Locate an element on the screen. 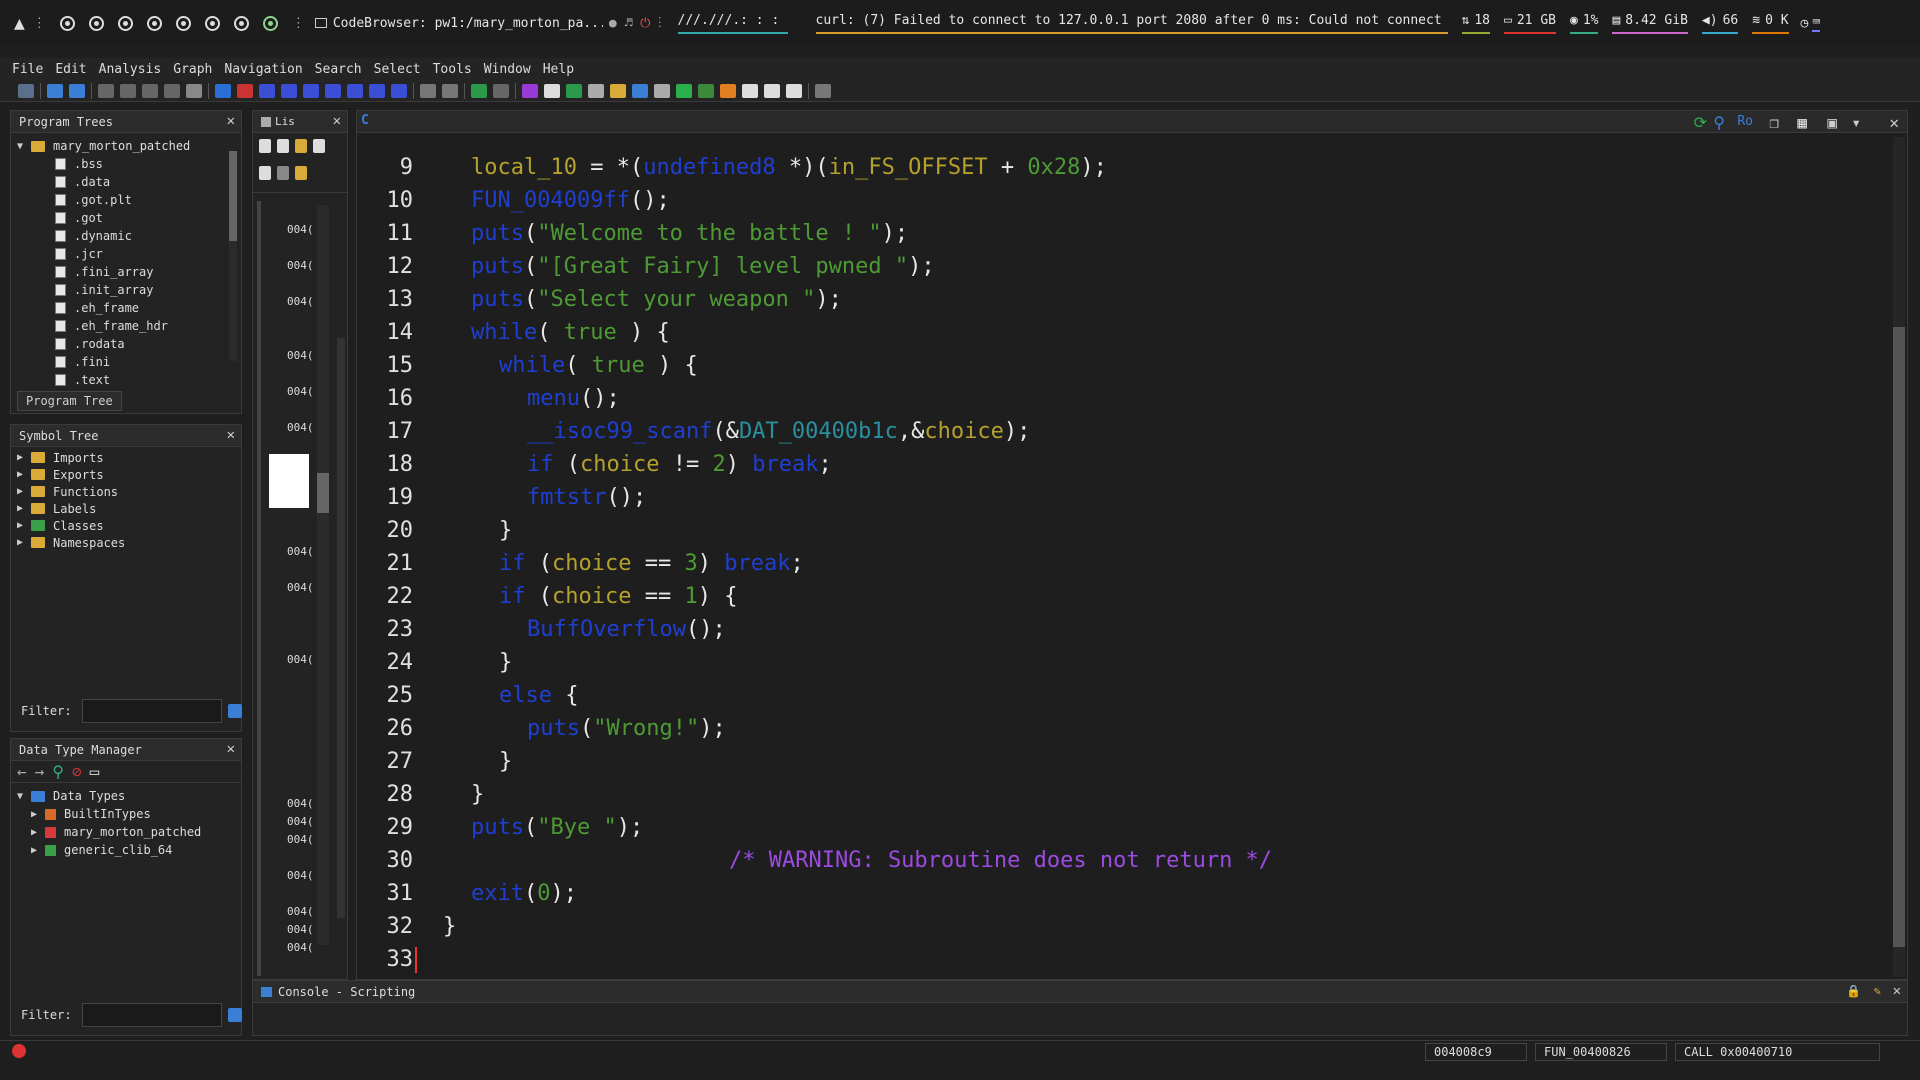 This screenshot has width=1920, height=1080. set-function-icon is located at coordinates (355, 90).